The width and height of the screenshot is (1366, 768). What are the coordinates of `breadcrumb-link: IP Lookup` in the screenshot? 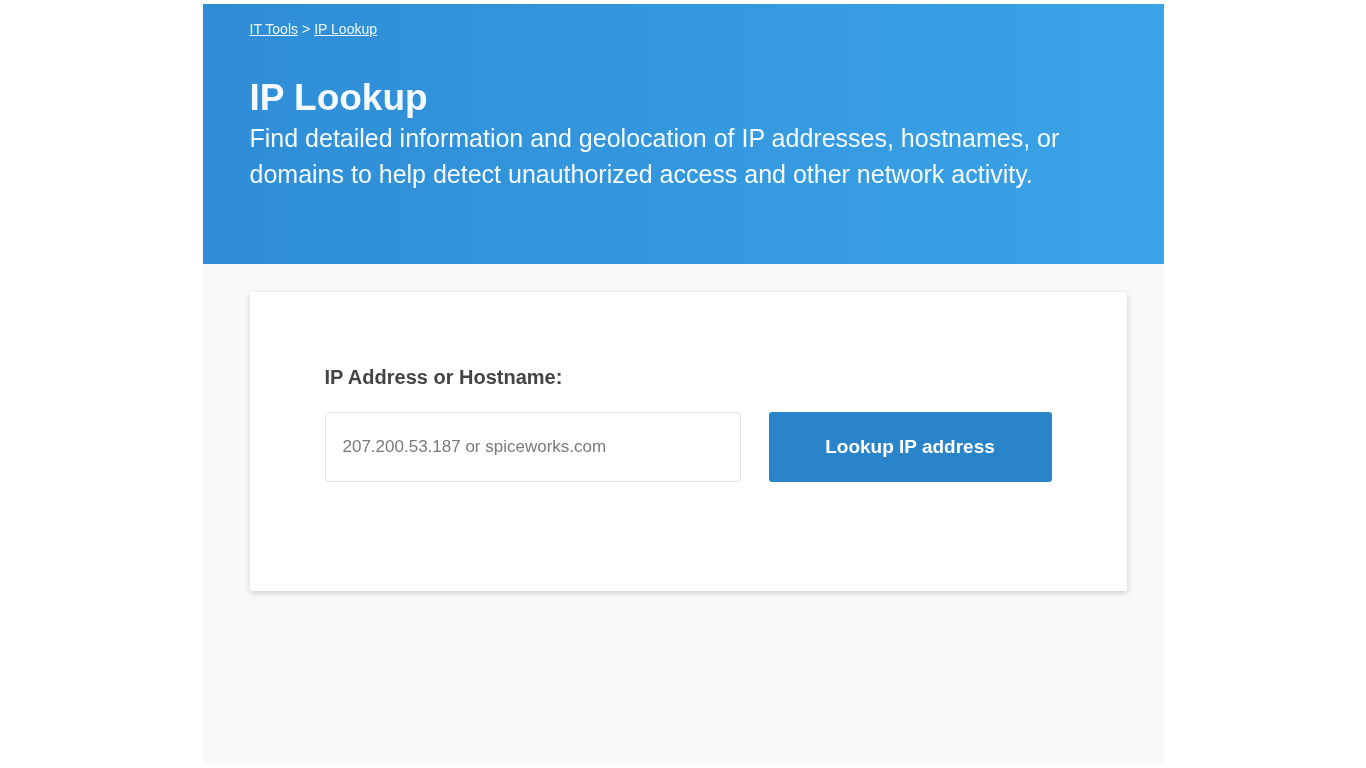 It's located at (345, 29).